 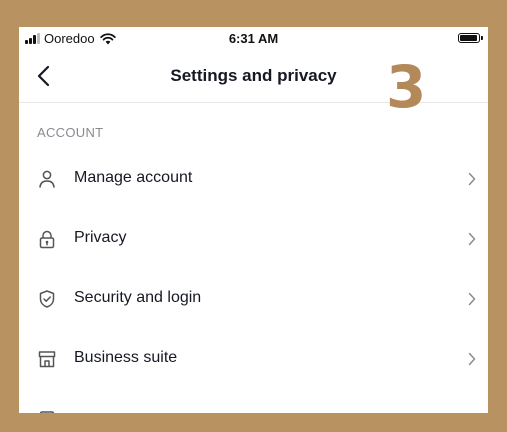 I want to click on list-item-label: Privacy, so click(x=100, y=237).